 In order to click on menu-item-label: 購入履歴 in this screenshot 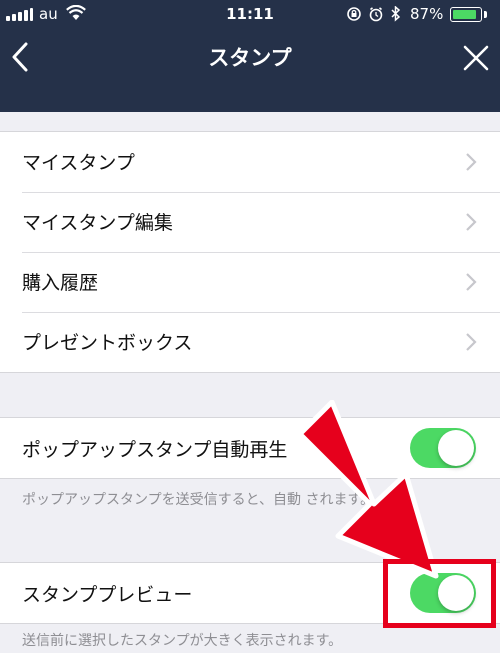, I will do `click(60, 283)`.